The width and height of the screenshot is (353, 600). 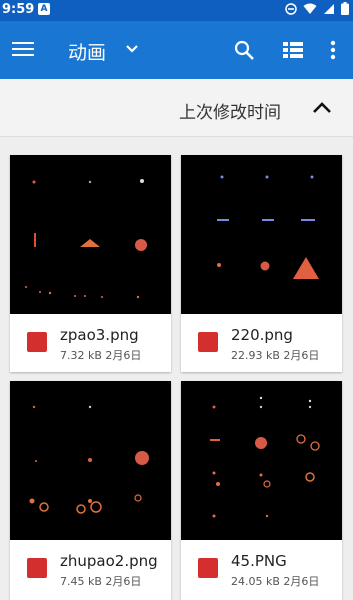 I want to click on battery-icon, so click(x=345, y=8).